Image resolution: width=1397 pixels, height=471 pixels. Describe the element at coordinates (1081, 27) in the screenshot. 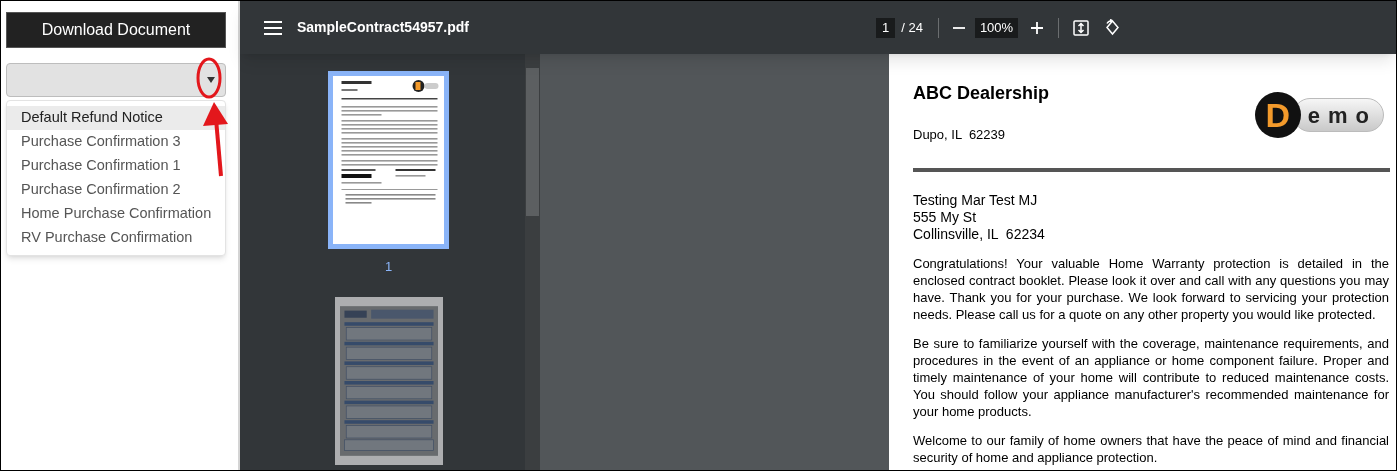

I see `fit-page-icon` at that location.